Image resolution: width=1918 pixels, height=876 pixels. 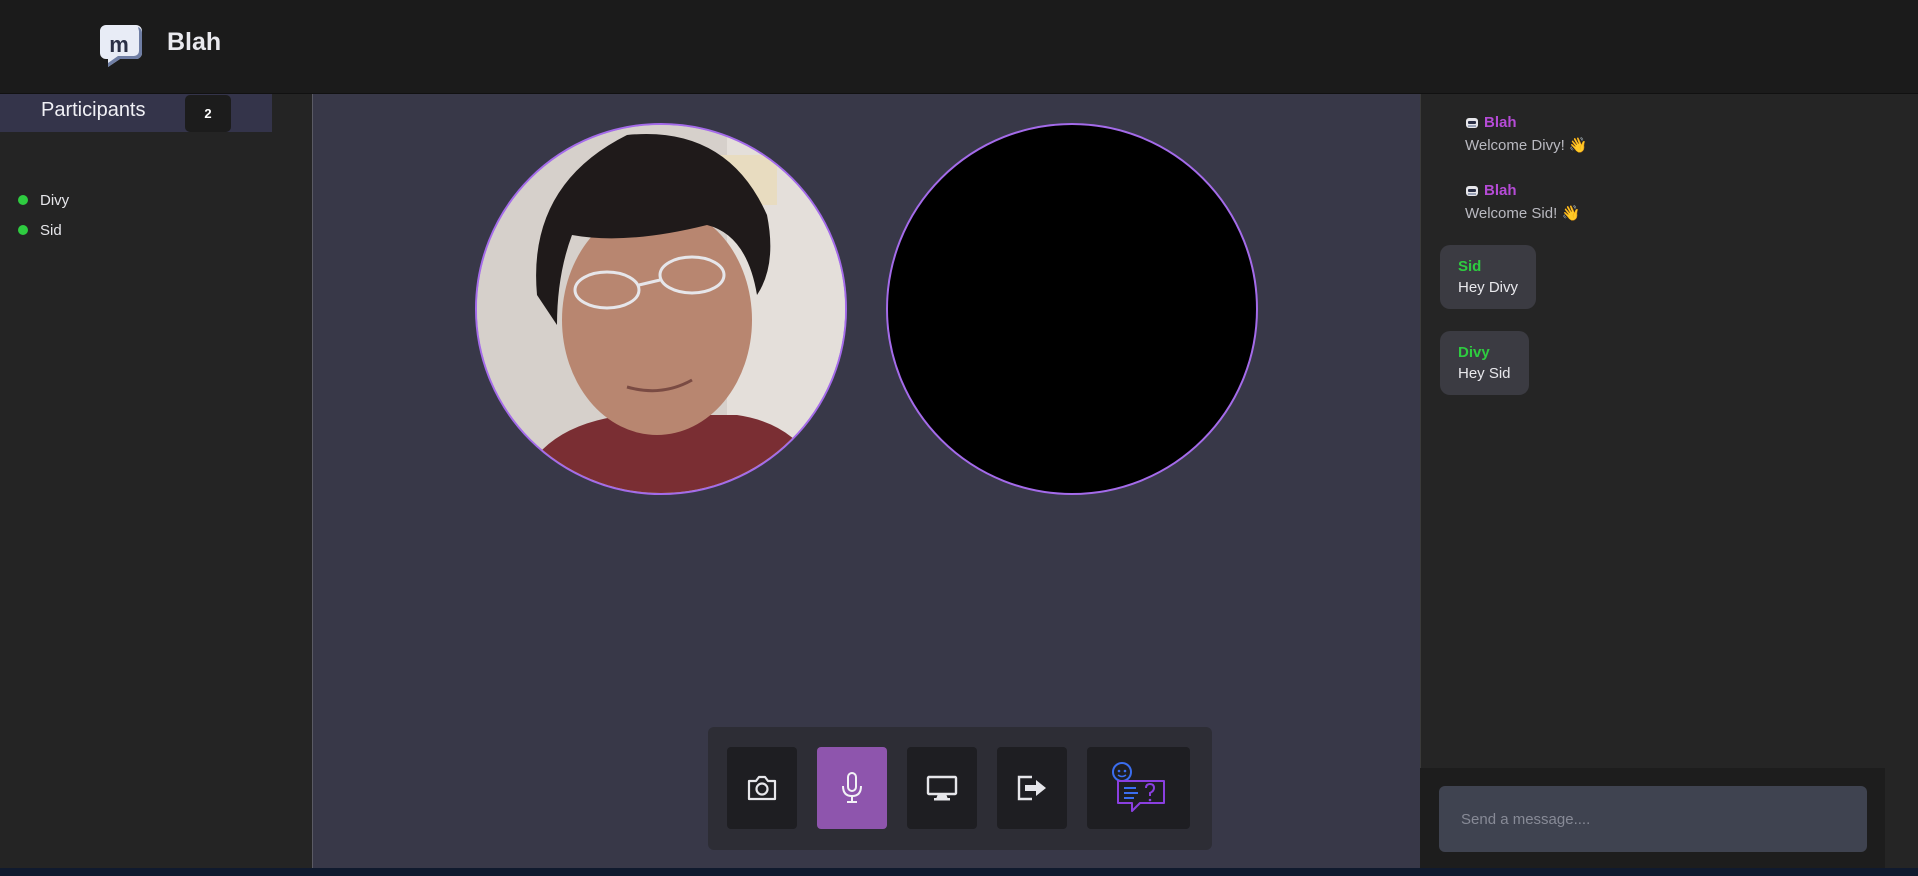 I want to click on microphone-toggle-button, so click(x=852, y=788).